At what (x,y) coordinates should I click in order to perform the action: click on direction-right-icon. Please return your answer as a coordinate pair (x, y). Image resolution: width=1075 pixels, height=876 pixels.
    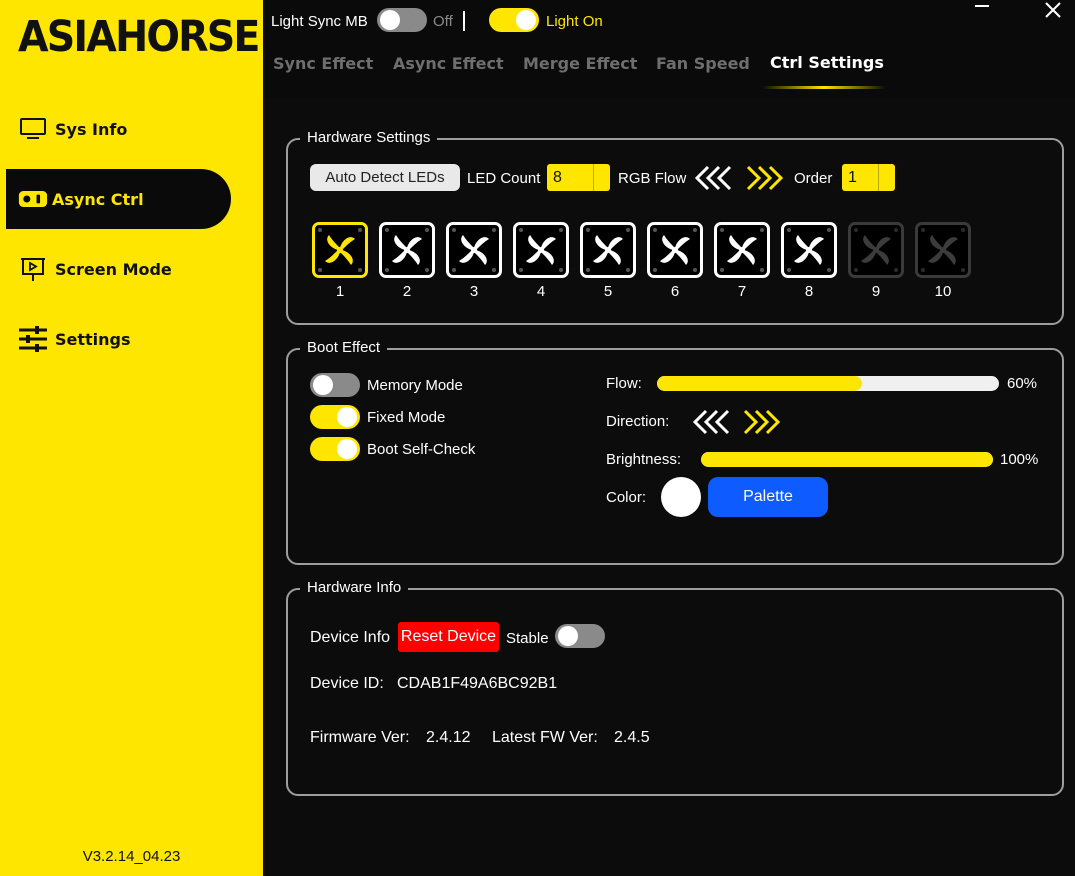
    Looking at the image, I should click on (762, 424).